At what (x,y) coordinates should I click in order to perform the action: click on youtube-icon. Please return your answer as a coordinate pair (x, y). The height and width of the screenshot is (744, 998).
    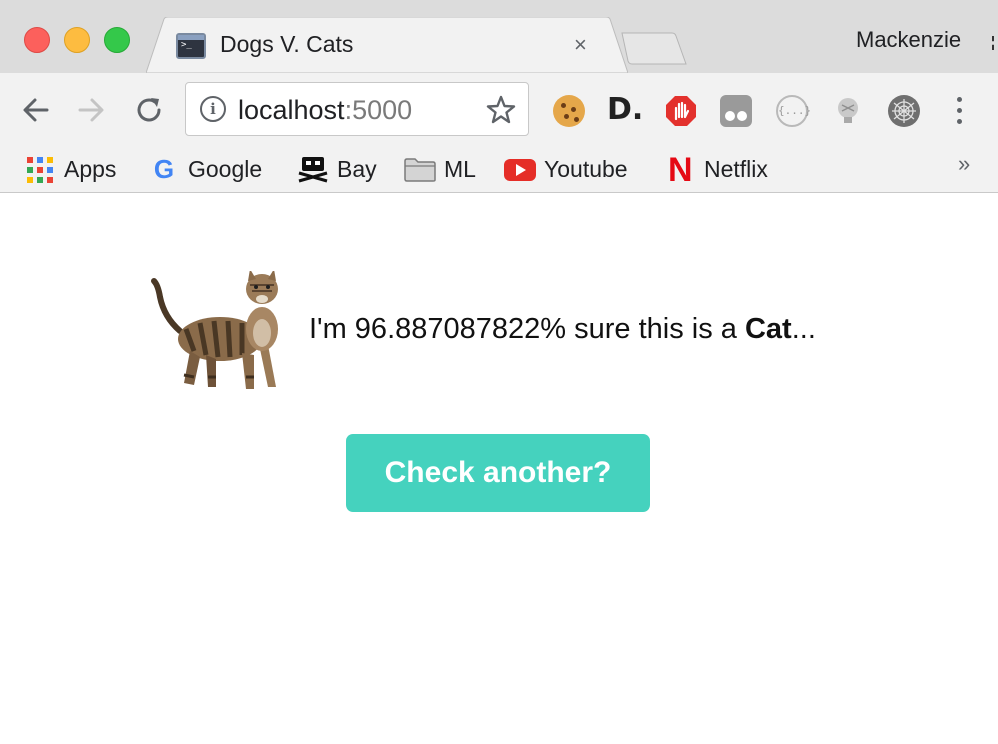
    Looking at the image, I should click on (520, 170).